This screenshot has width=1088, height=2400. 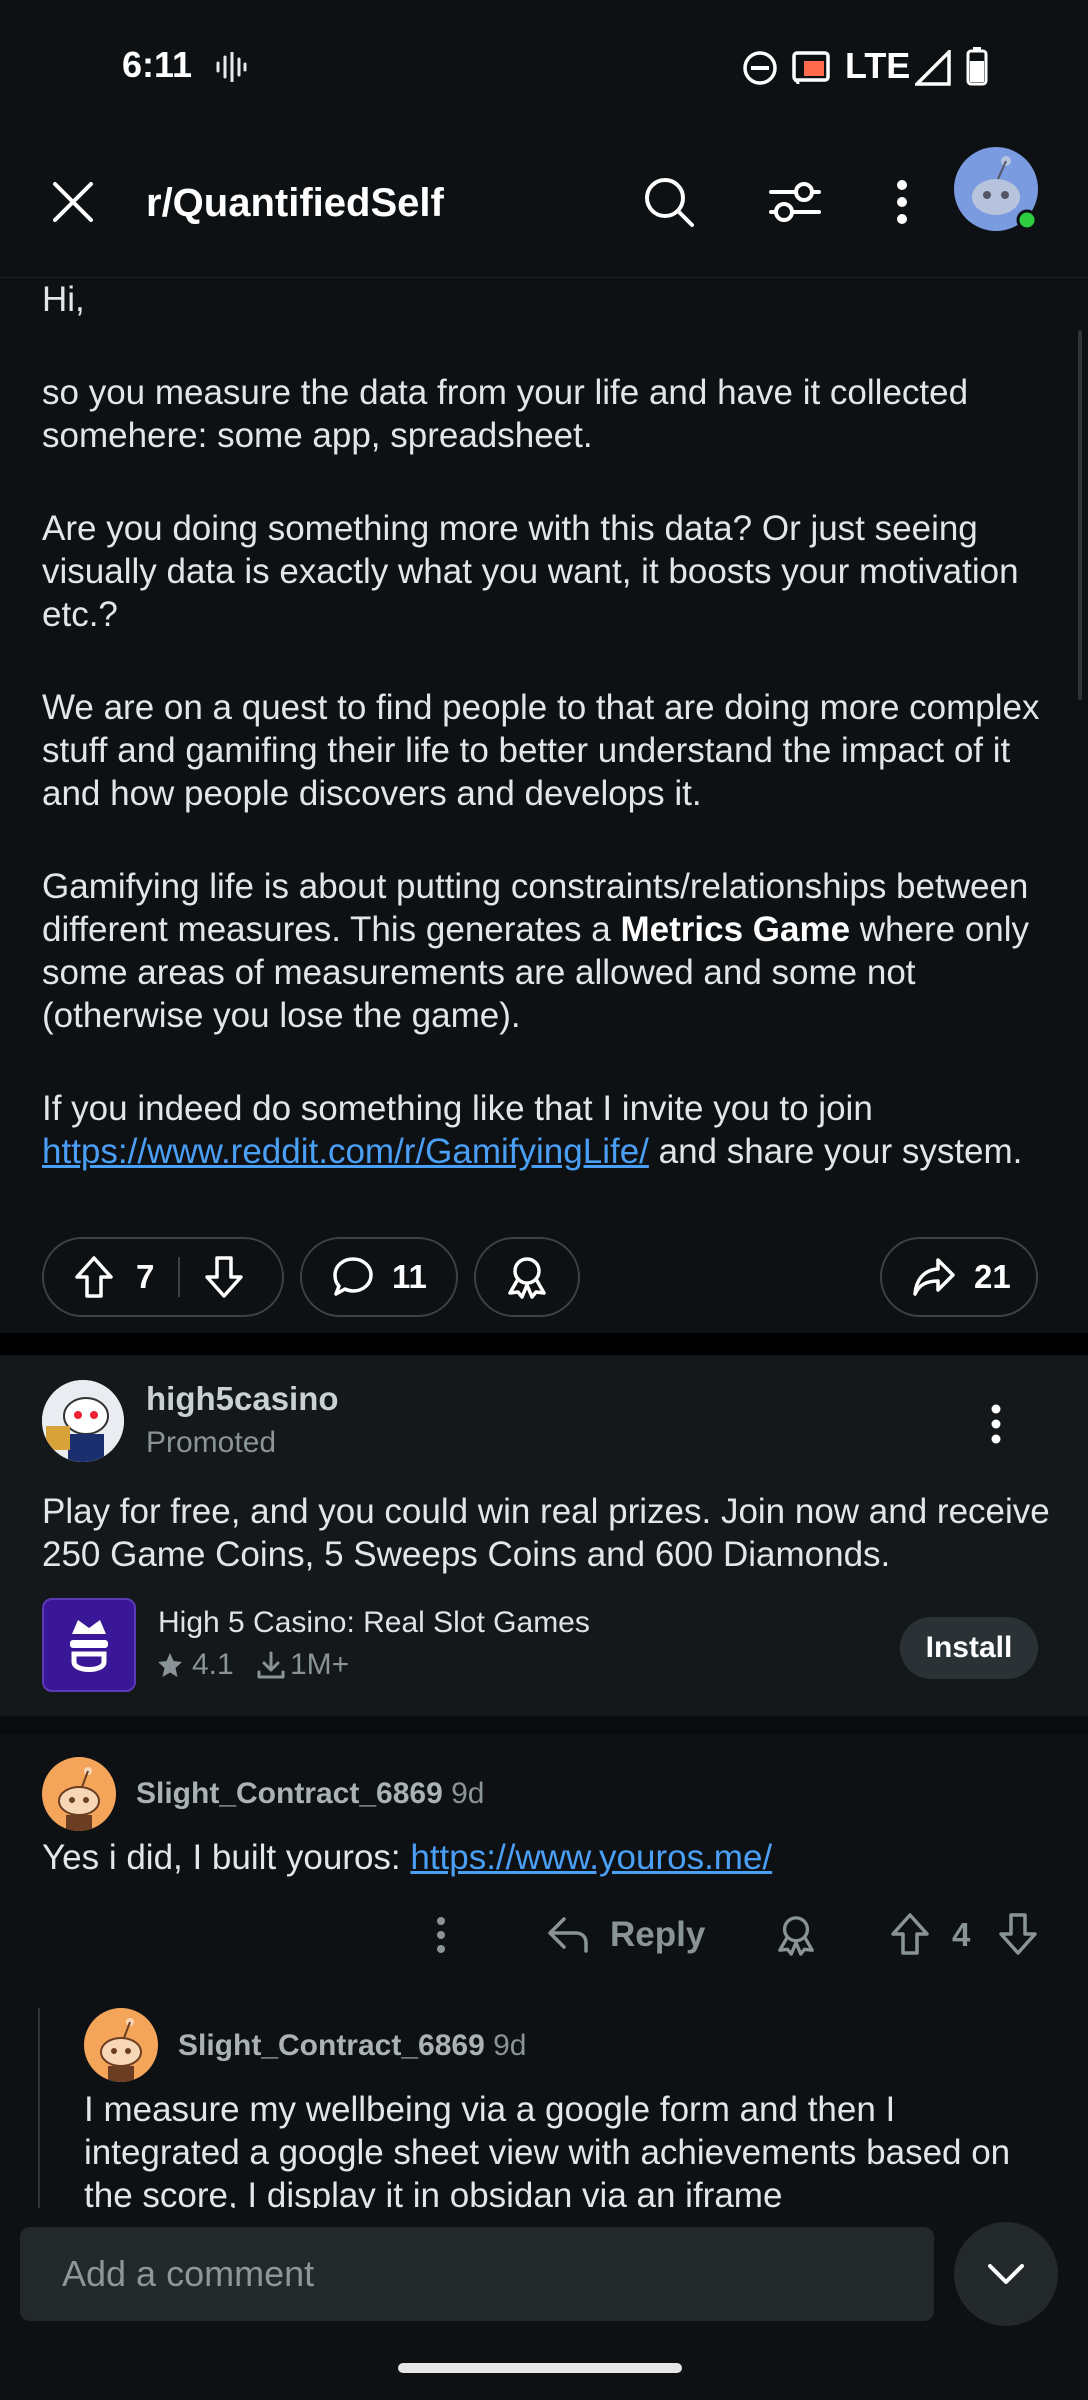 What do you see at coordinates (157, 64) in the screenshot?
I see `status-time: 6:11` at bounding box center [157, 64].